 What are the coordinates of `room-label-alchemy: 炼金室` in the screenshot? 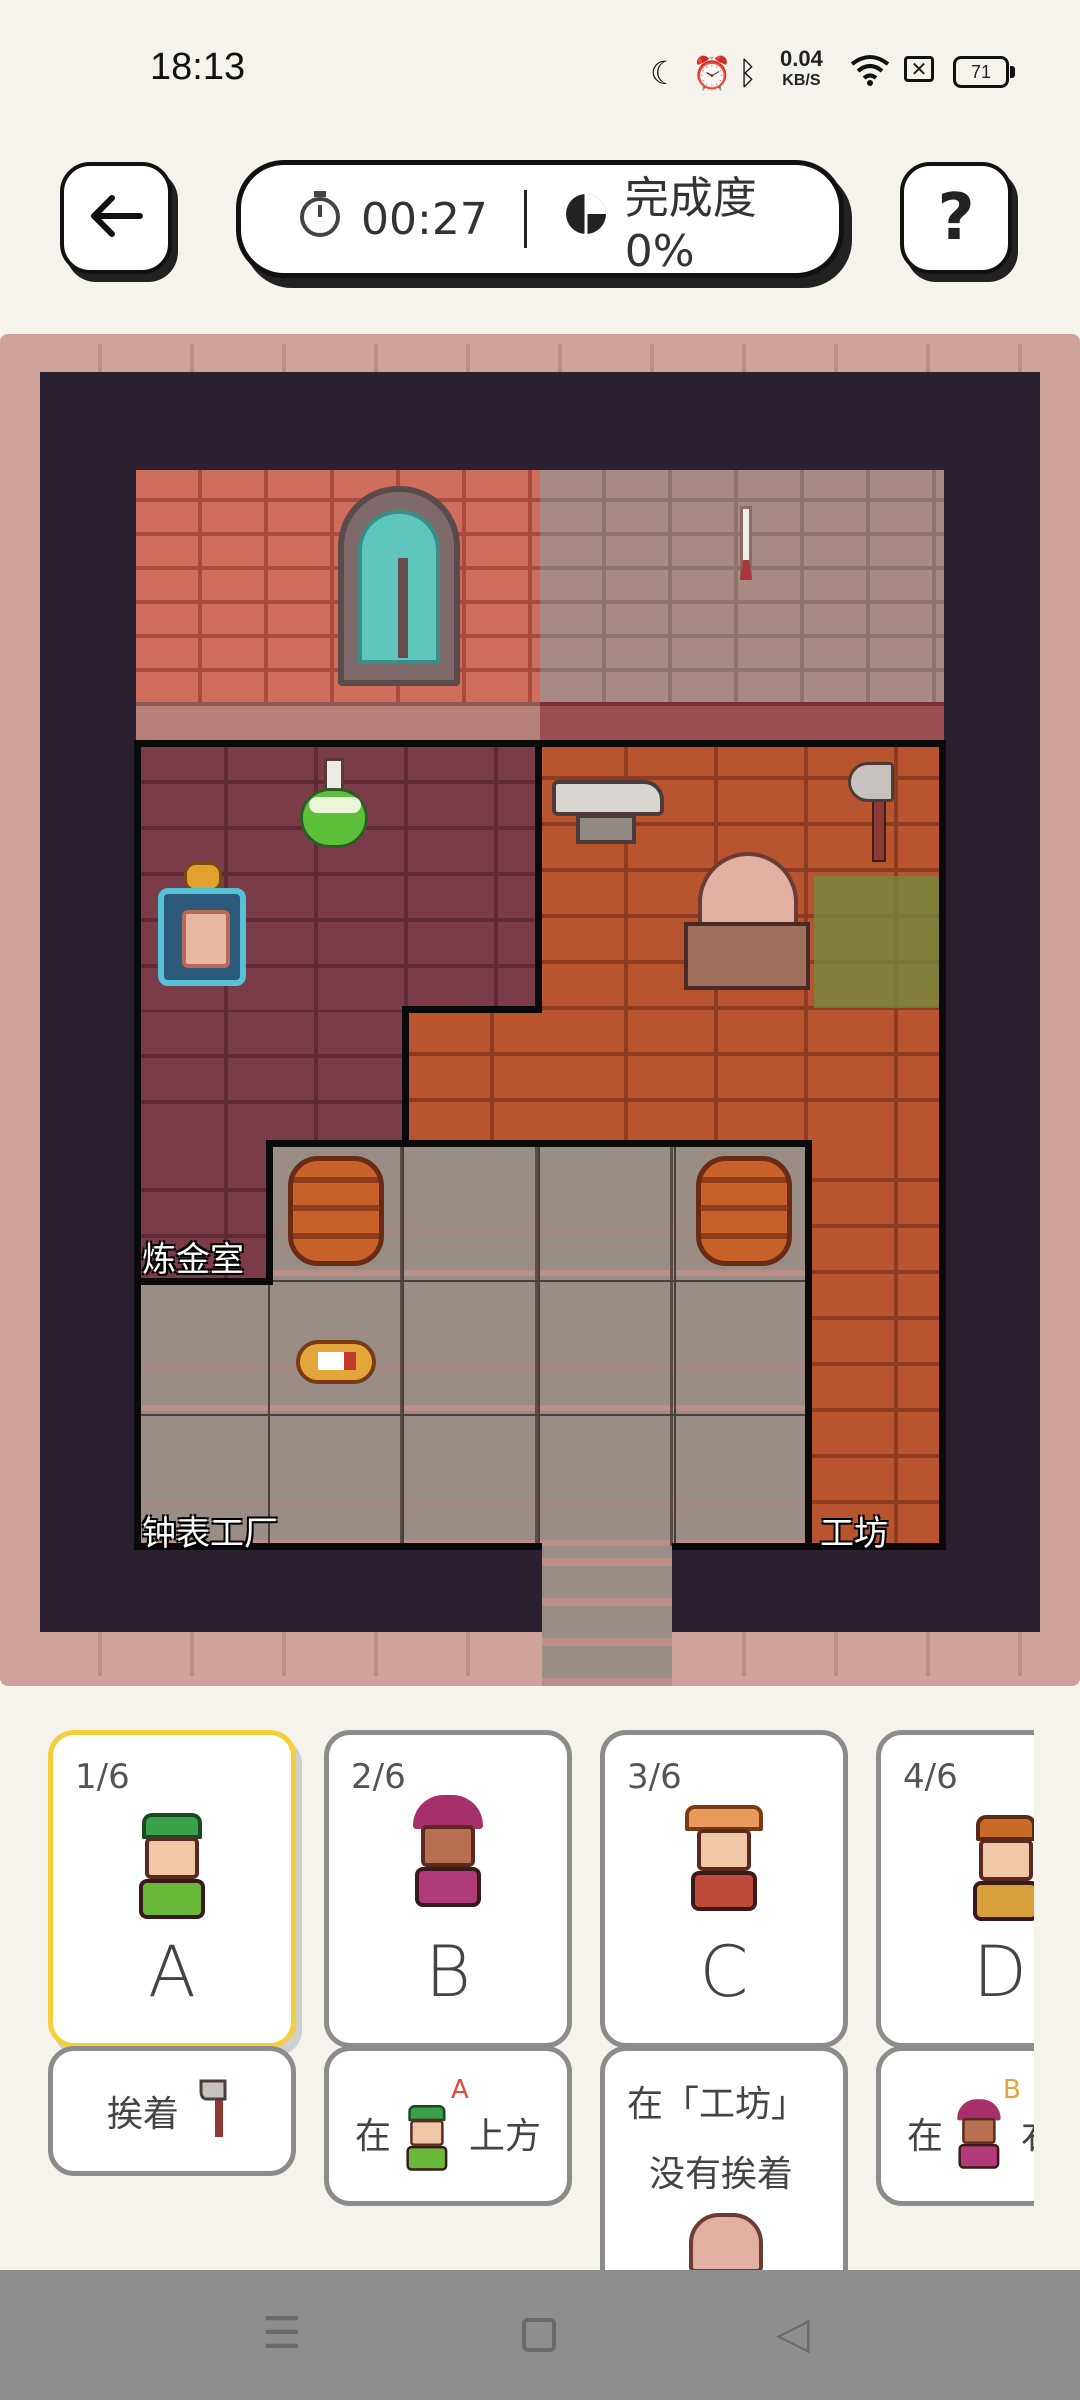 It's located at (193, 1260).